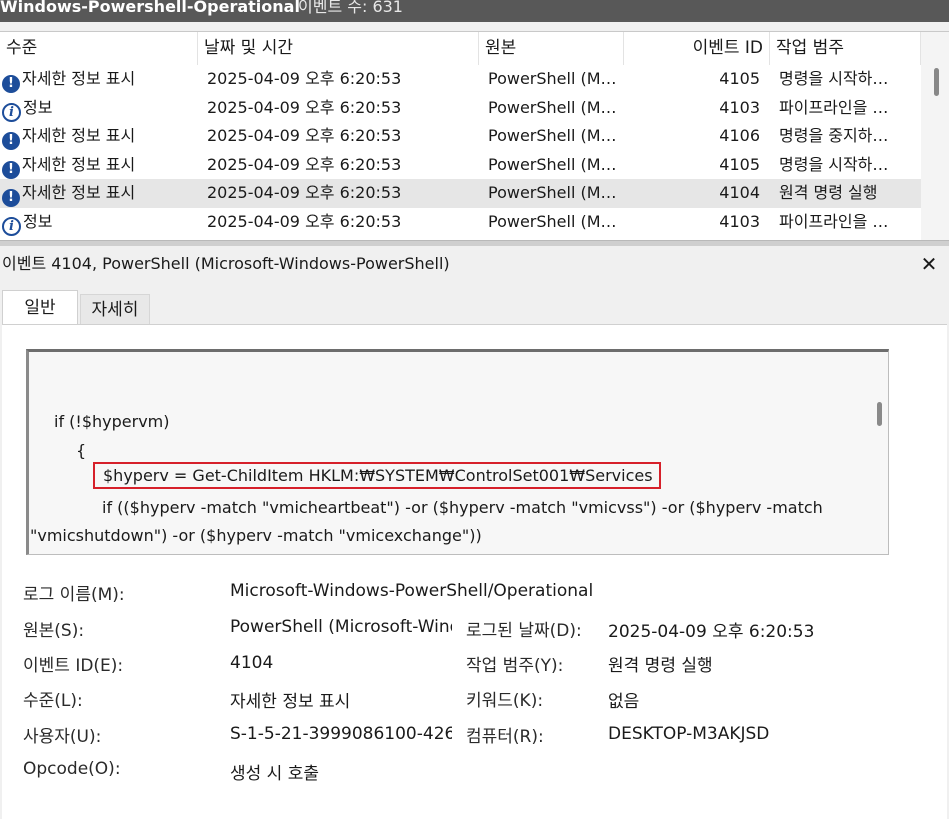 The width and height of the screenshot is (949, 819). Describe the element at coordinates (62, 737) in the screenshot. I see `user-label: 사용자(U):` at that location.